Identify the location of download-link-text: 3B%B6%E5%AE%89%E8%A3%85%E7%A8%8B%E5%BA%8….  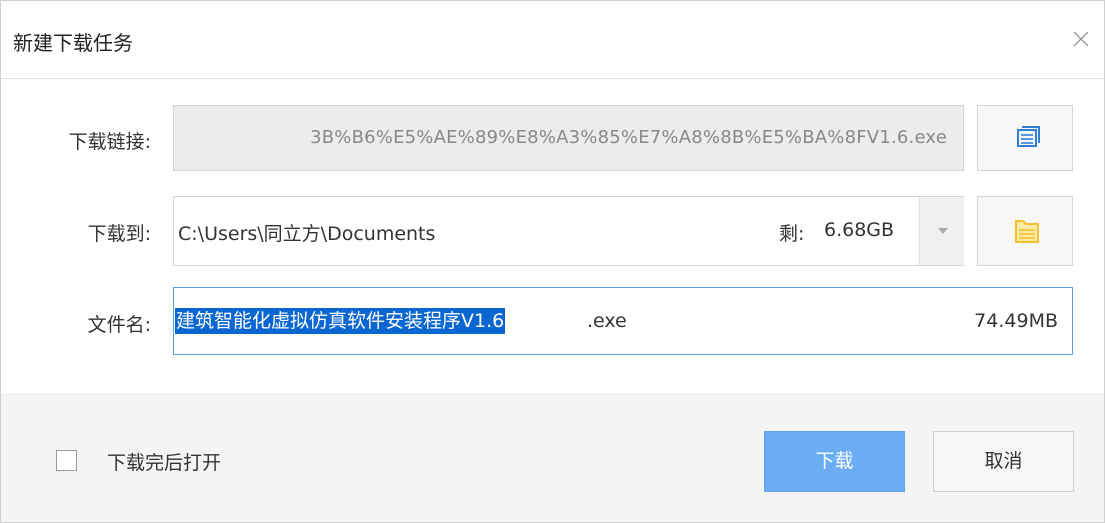
(628, 137).